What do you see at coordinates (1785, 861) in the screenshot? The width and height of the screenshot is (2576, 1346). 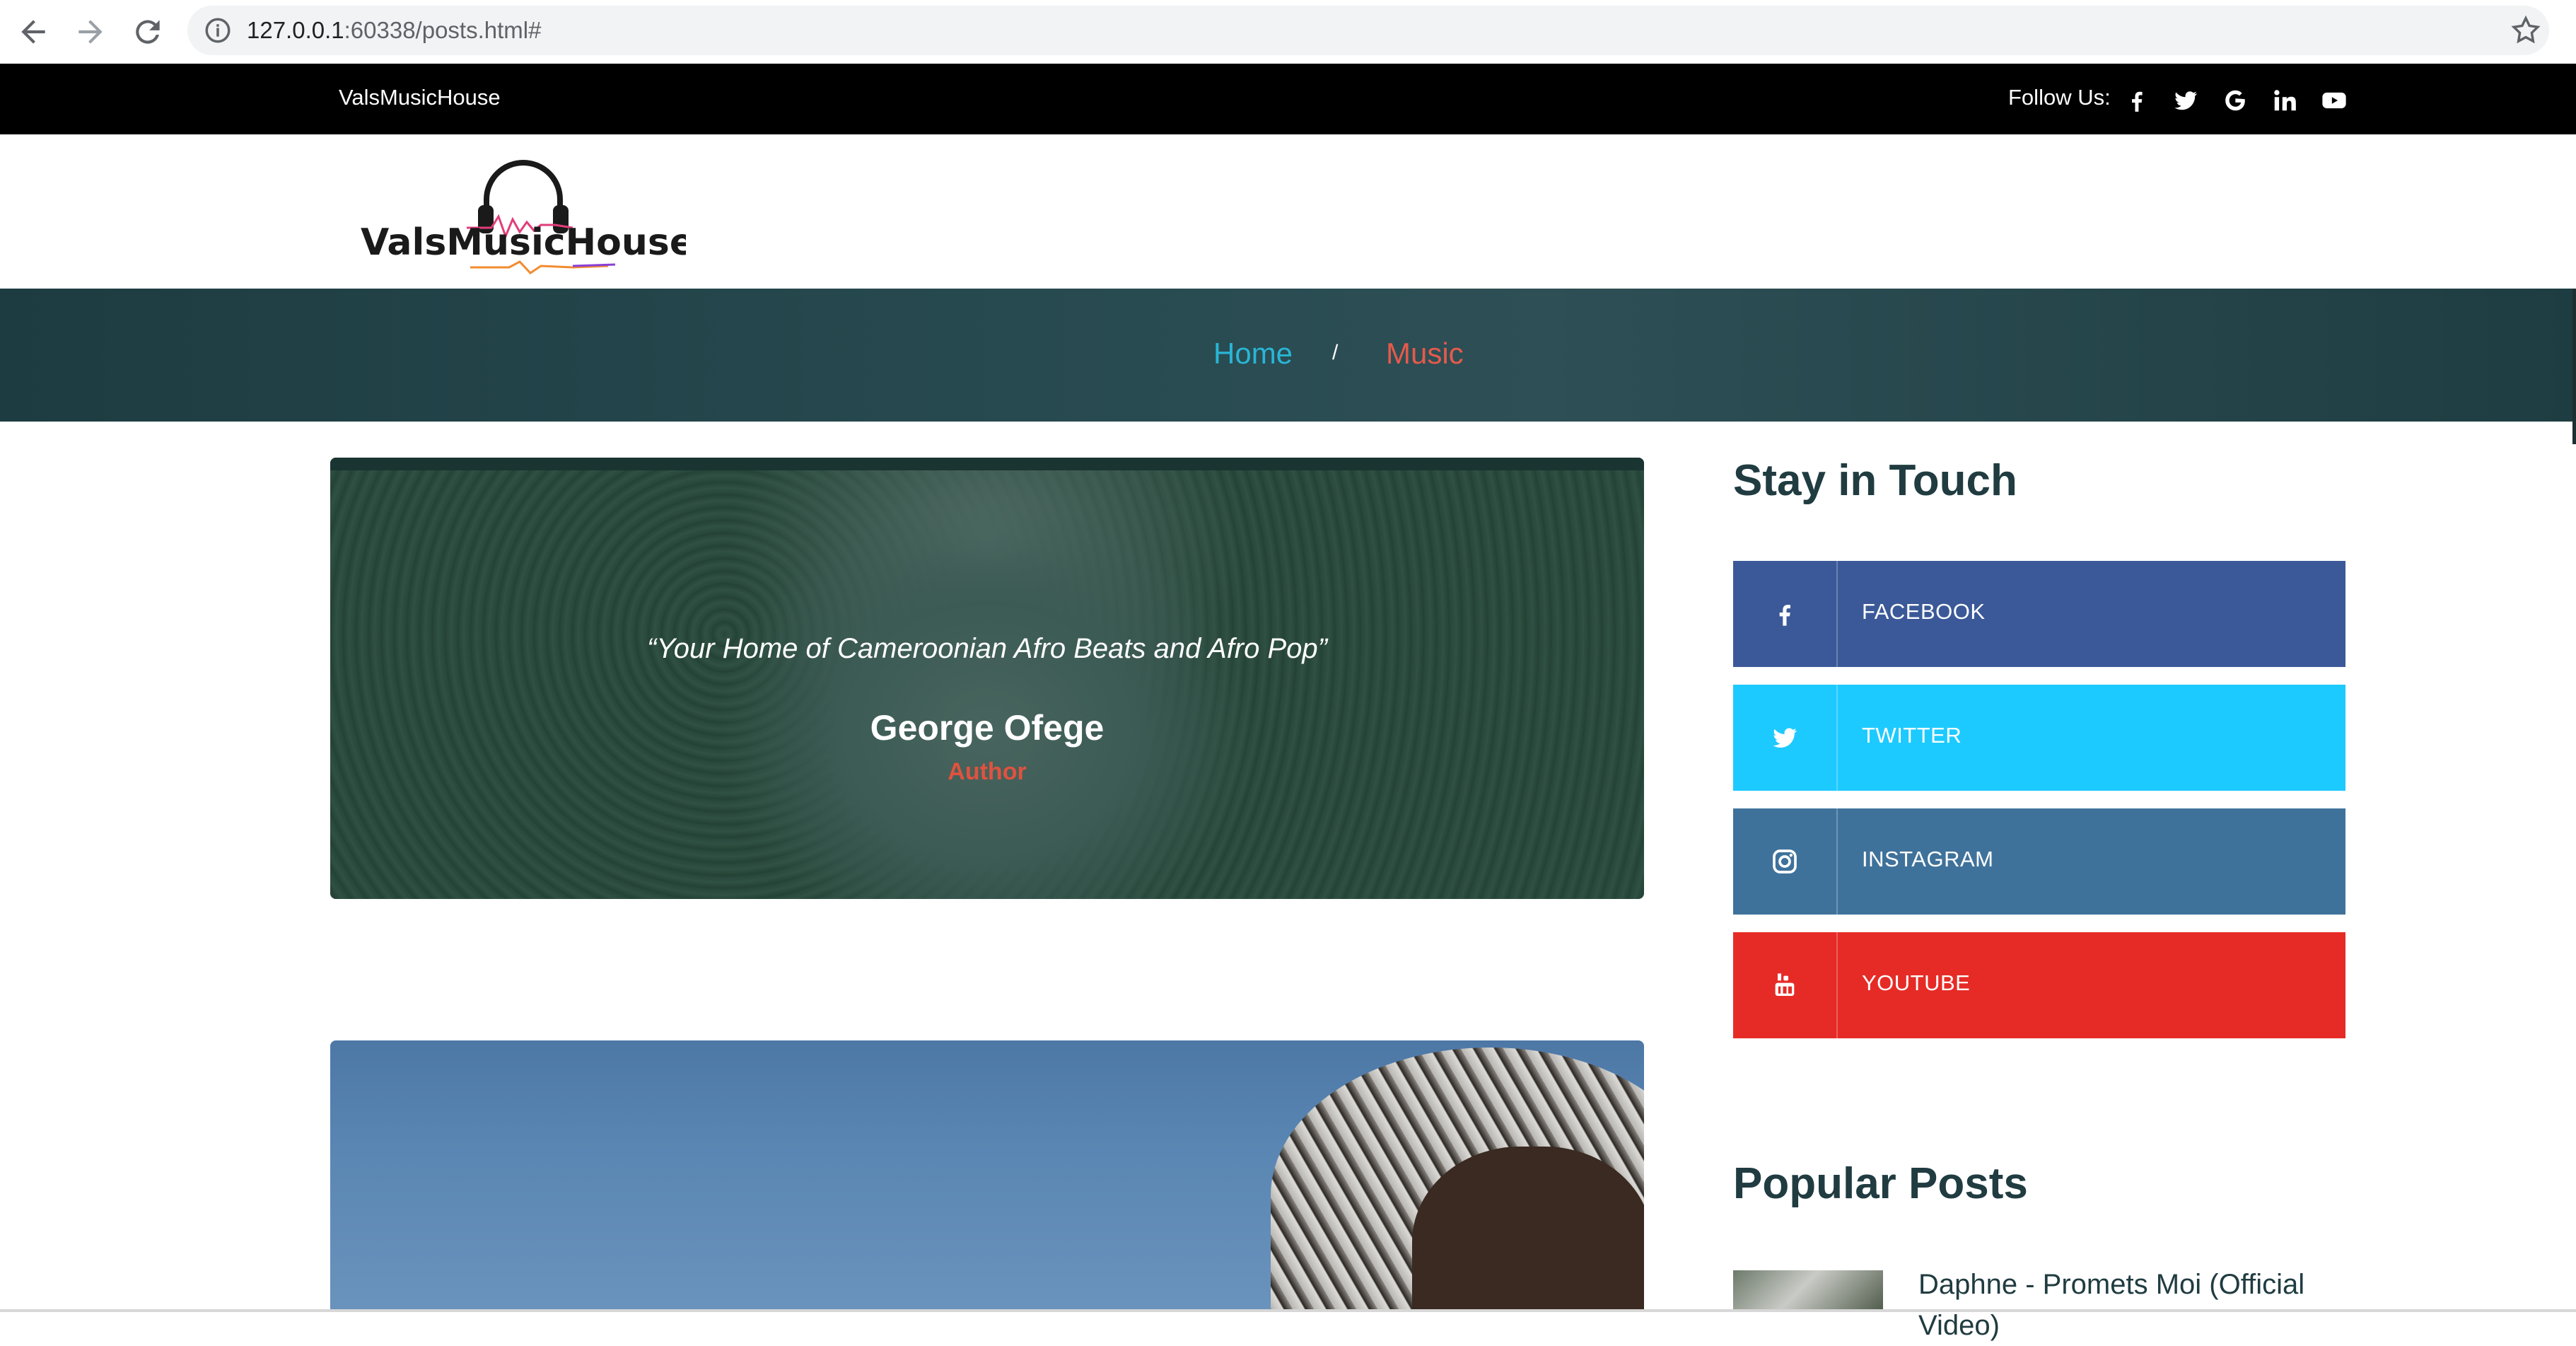 I see `instagram-icon` at bounding box center [1785, 861].